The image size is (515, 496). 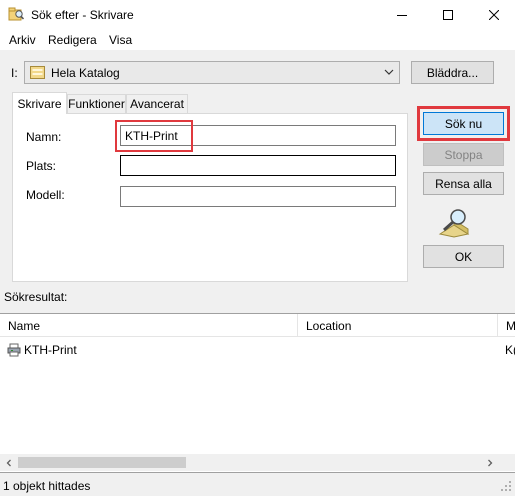 I want to click on window-title: Sök efter - Skrivare, so click(x=82, y=15).